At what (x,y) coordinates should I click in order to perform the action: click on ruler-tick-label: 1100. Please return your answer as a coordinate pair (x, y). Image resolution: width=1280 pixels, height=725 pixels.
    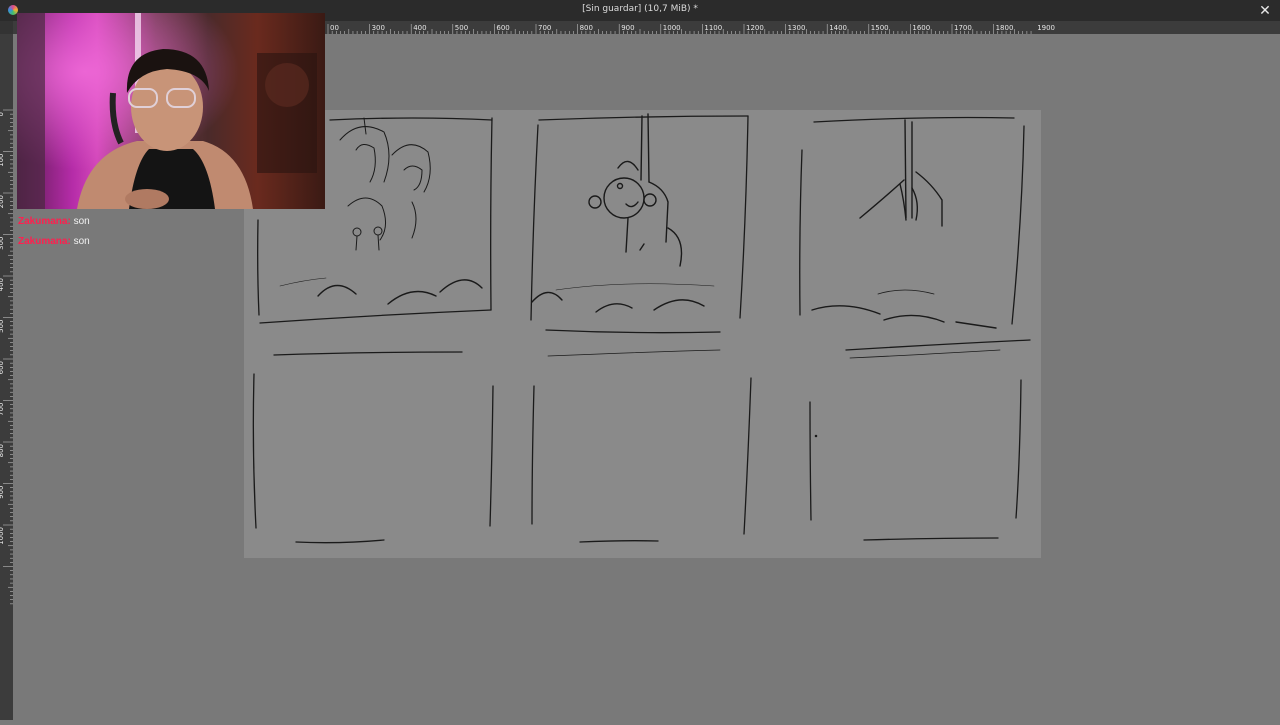
    Looking at the image, I should click on (713, 28).